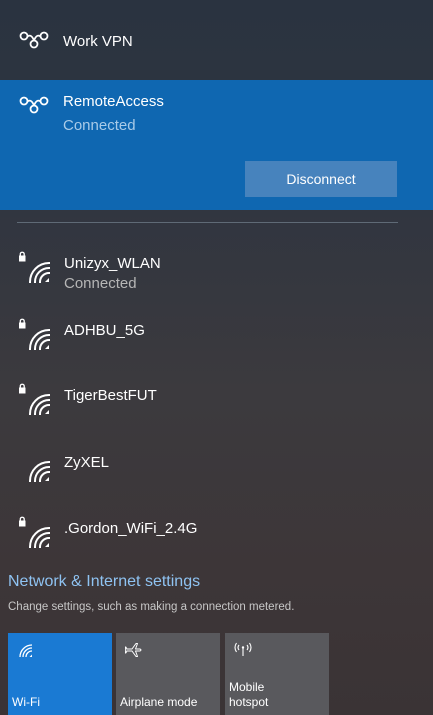  What do you see at coordinates (216, 40) in the screenshot?
I see `vpn-item-work-vpn: Work VPN` at bounding box center [216, 40].